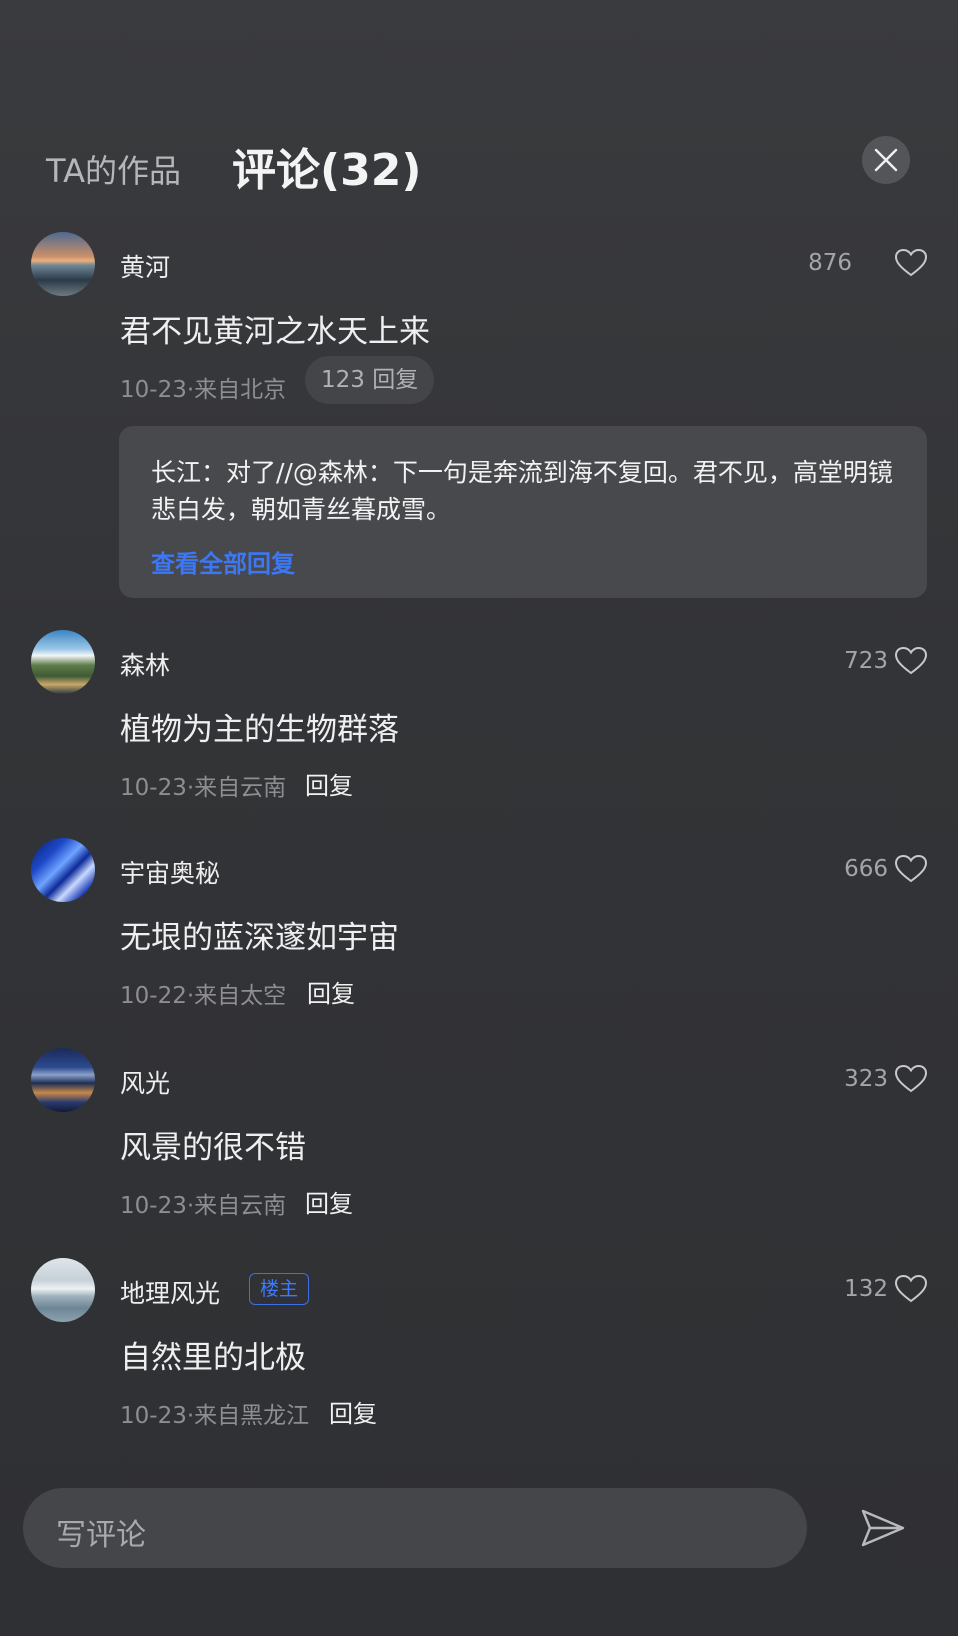 This screenshot has width=958, height=1636. What do you see at coordinates (213, 1148) in the screenshot?
I see `comment-content: 风景的很不错` at bounding box center [213, 1148].